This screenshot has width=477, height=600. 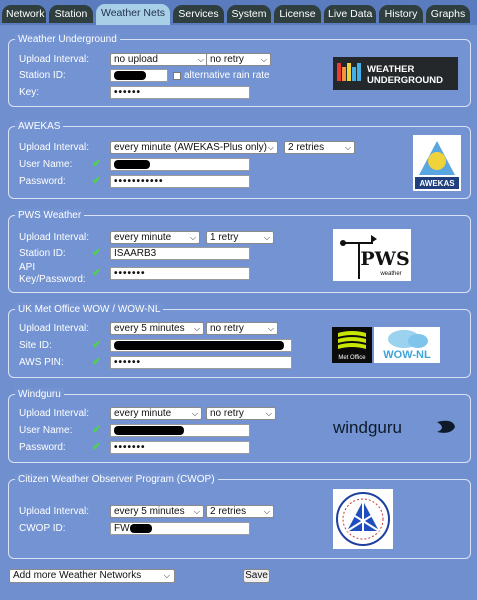 What do you see at coordinates (201, 362) in the screenshot?
I see `ukmet-aws-pin-input: ••••••` at bounding box center [201, 362].